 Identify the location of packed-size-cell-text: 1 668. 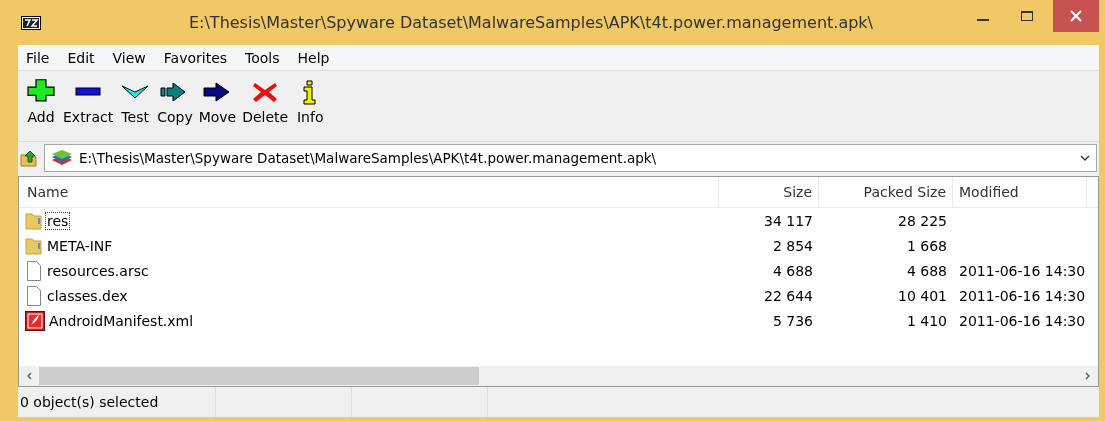
(926, 245).